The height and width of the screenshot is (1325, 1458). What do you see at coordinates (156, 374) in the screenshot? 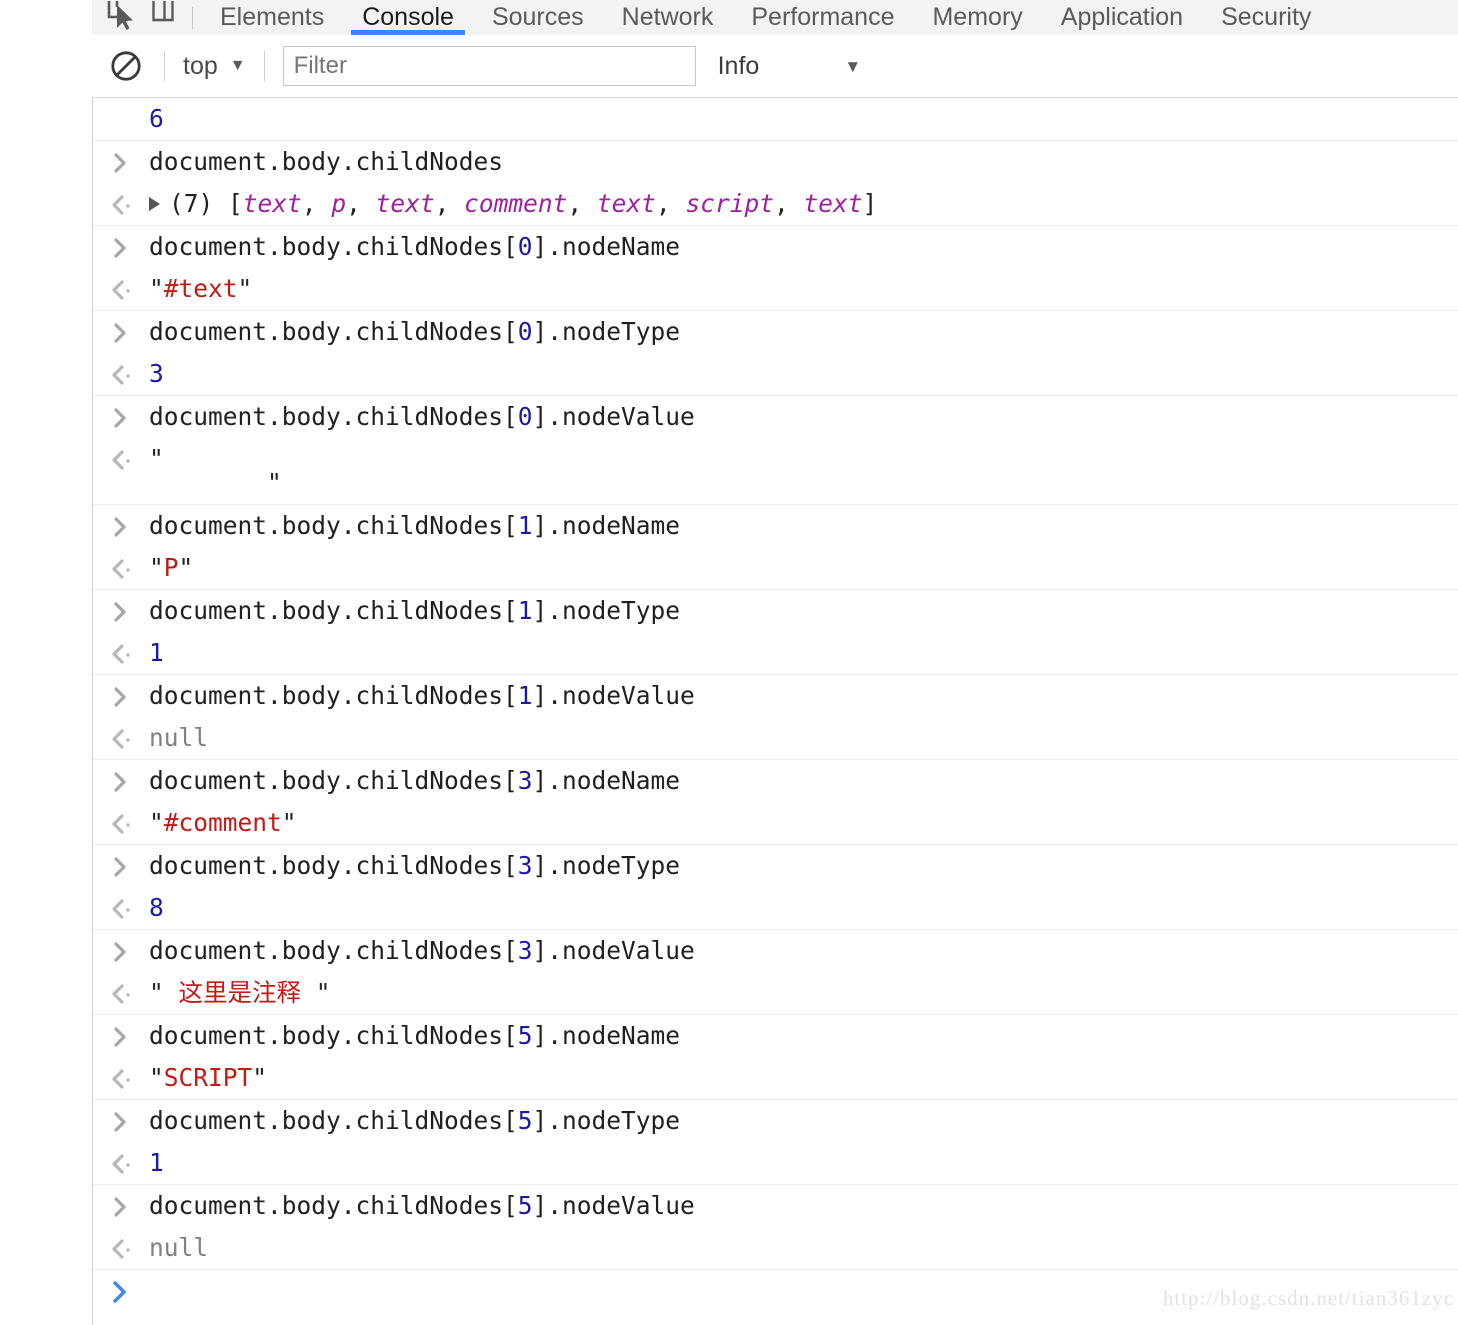
I see `console-message-text: 3` at bounding box center [156, 374].